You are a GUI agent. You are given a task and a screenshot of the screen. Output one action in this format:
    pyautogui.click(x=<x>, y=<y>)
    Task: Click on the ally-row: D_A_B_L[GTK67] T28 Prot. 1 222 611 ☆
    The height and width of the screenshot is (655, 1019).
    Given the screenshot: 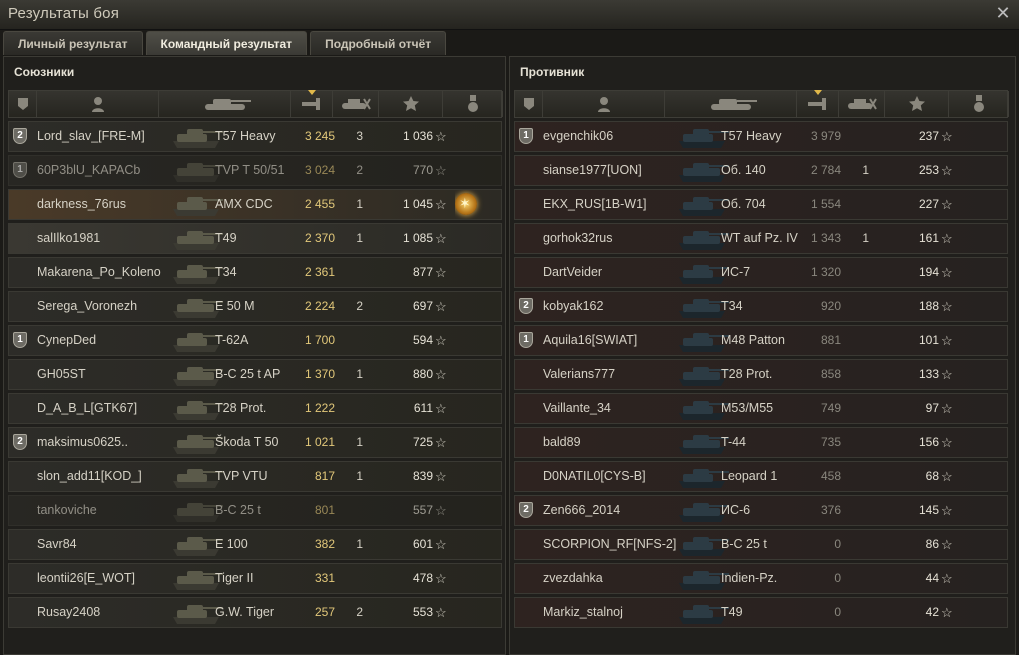 What is the action you would take?
    pyautogui.click(x=255, y=408)
    